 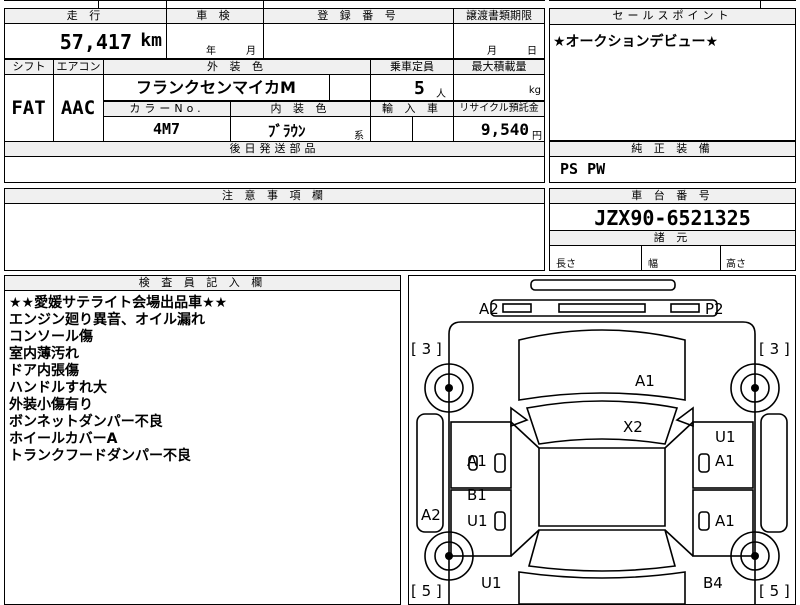 I want to click on recycle-unit: 円, so click(x=537, y=136).